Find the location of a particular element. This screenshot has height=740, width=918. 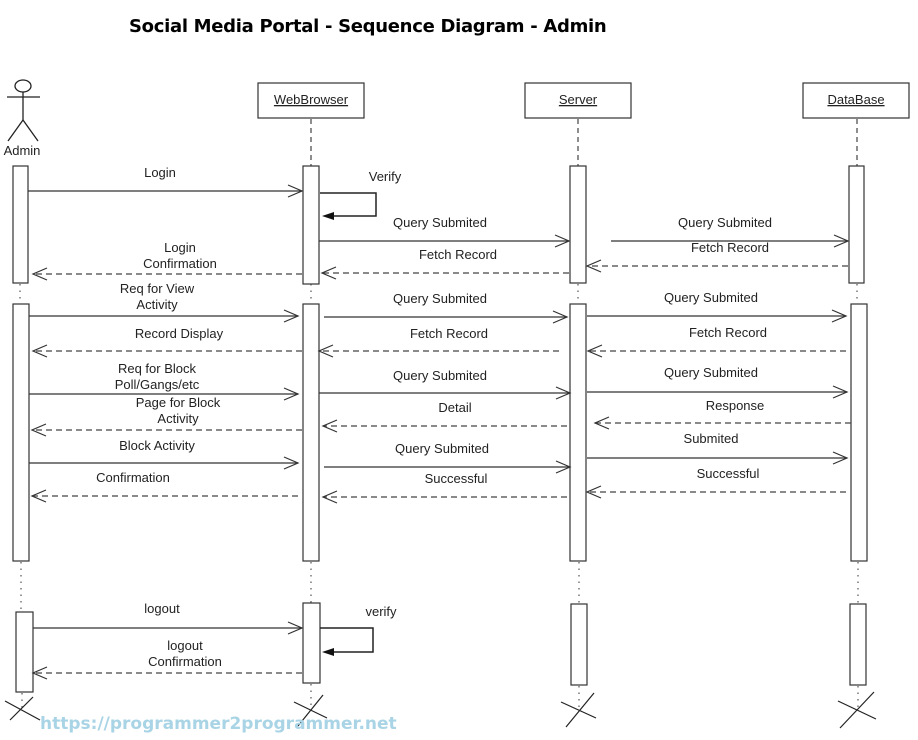

lifeline-server: Server is located at coordinates (578, 100).